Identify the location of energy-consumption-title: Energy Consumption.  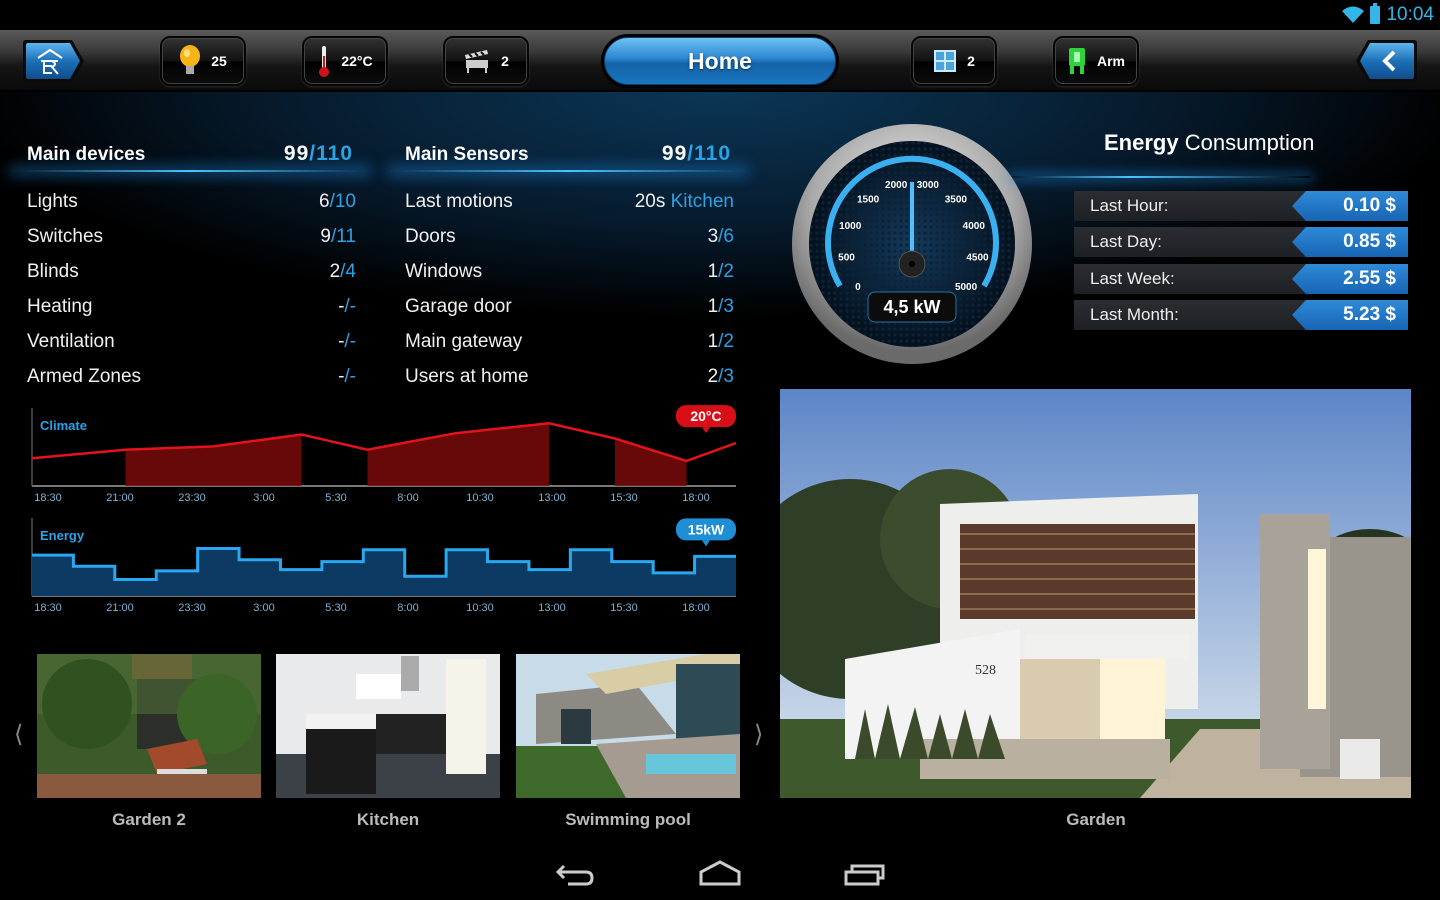
(1209, 142).